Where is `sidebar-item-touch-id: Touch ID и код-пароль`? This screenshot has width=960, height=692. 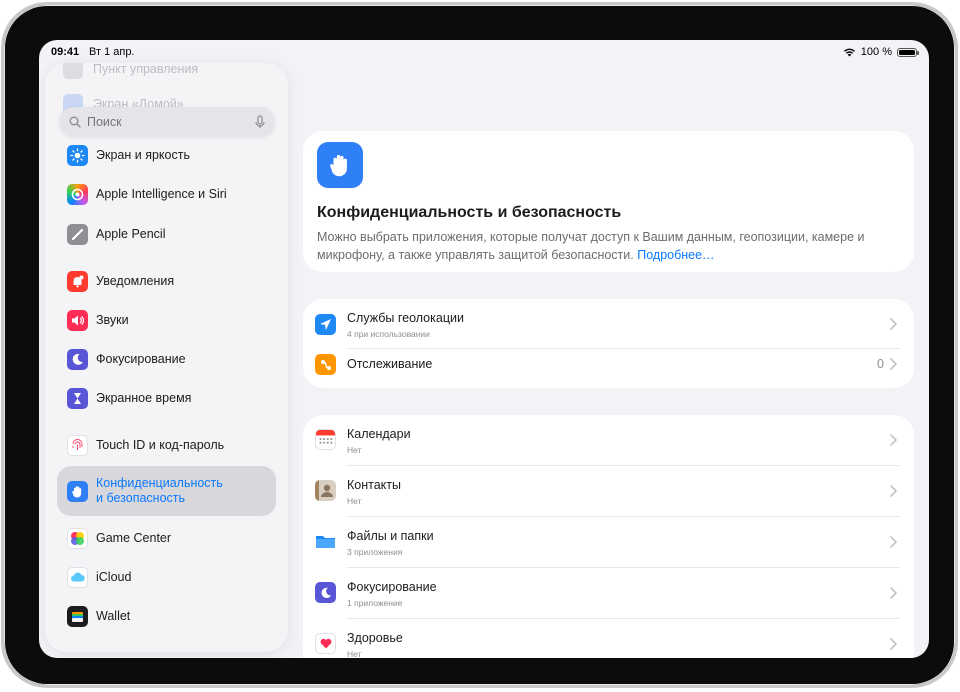
sidebar-item-touch-id: Touch ID и код-пароль is located at coordinates (166, 445).